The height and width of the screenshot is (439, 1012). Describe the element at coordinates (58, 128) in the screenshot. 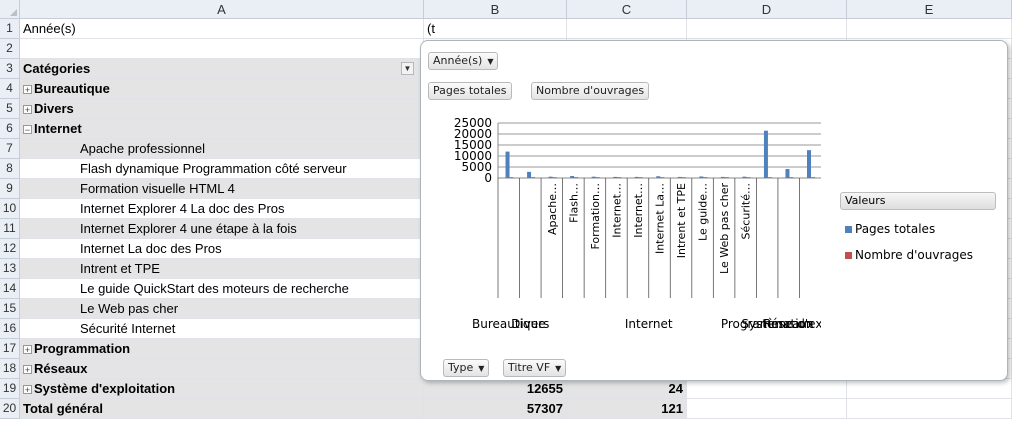

I see `cell-text: Internet` at that location.